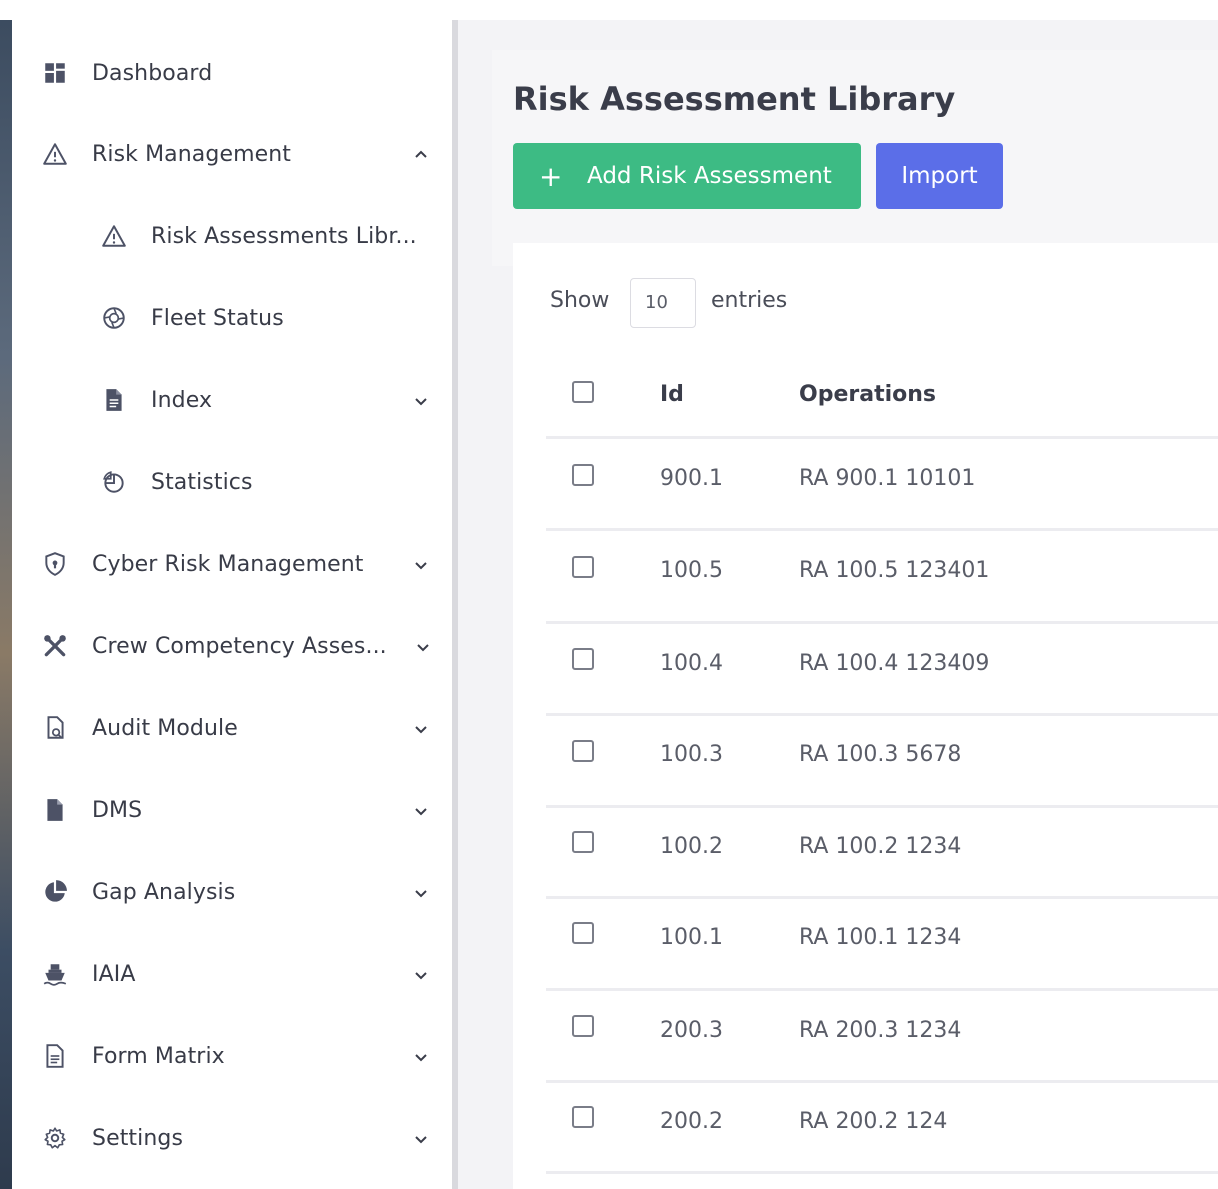 The width and height of the screenshot is (1218, 1189). I want to click on cell-id: 100.4, so click(691, 663).